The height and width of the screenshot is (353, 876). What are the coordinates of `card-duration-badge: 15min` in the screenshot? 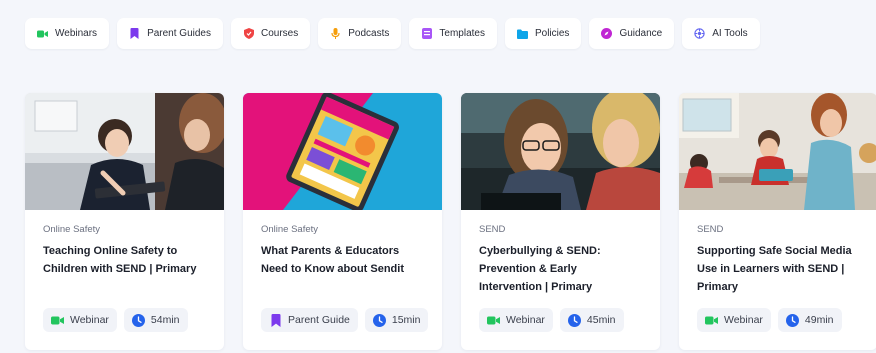 It's located at (396, 320).